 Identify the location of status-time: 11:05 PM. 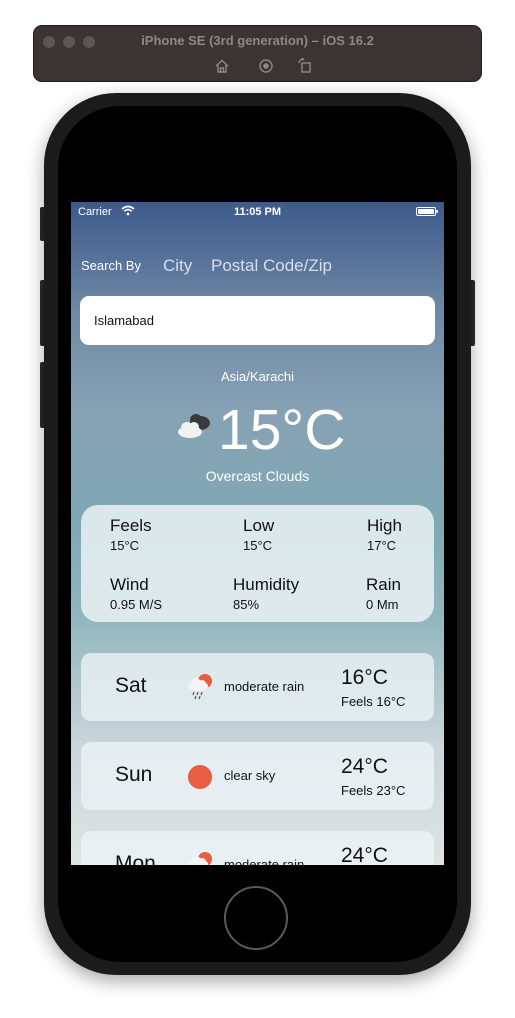
(257, 212).